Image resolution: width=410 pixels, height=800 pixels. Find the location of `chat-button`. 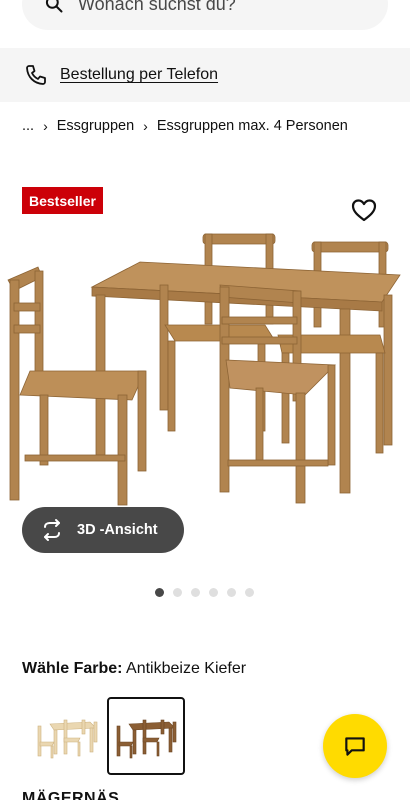

chat-button is located at coordinates (355, 746).